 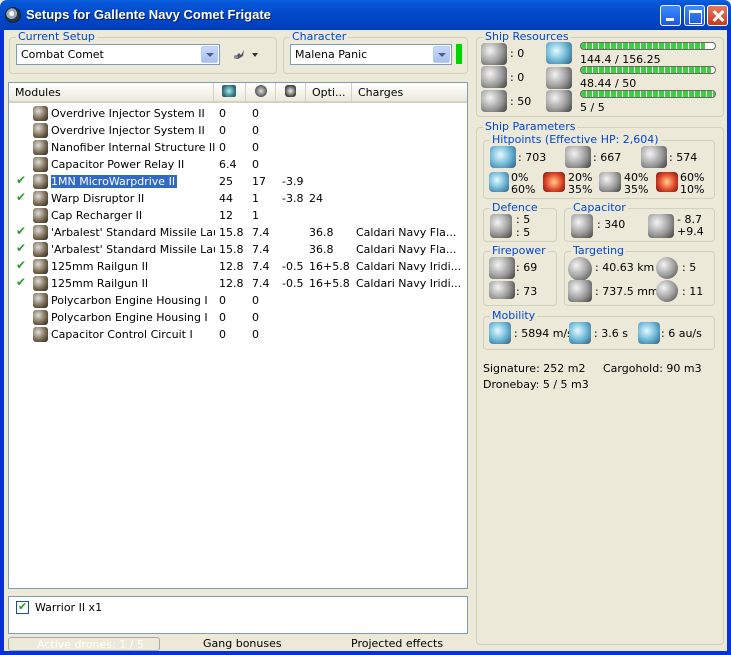 What do you see at coordinates (681, 333) in the screenshot?
I see `warp-speed-value: : 6 au/s` at bounding box center [681, 333].